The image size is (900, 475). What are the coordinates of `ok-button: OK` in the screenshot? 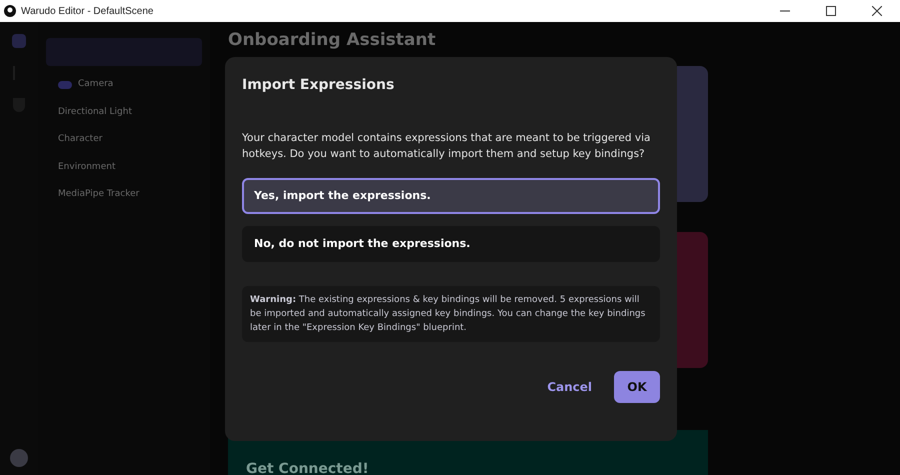 It's located at (637, 387).